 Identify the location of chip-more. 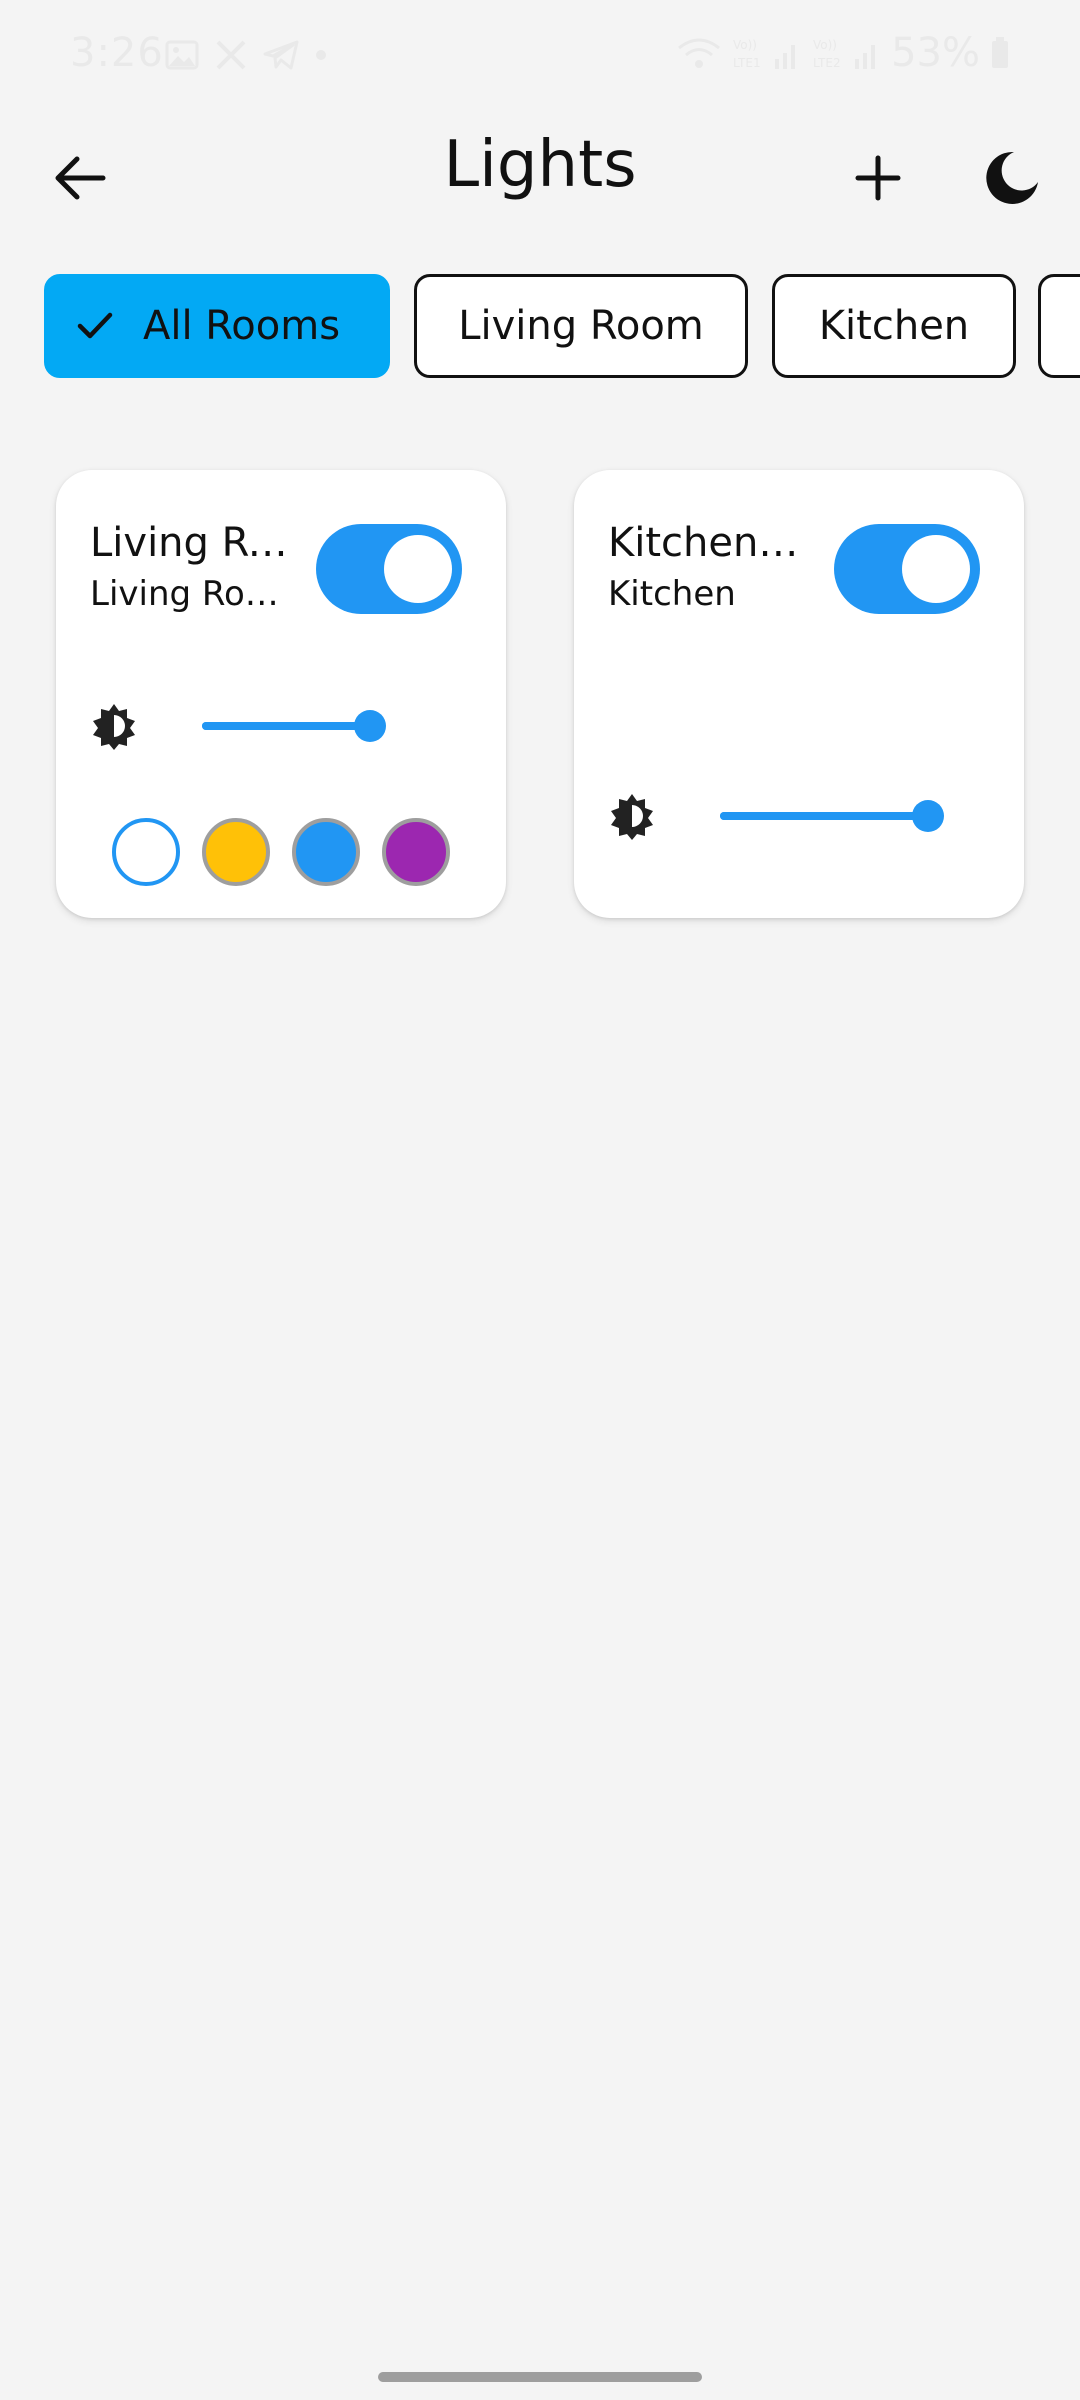
(1059, 326).